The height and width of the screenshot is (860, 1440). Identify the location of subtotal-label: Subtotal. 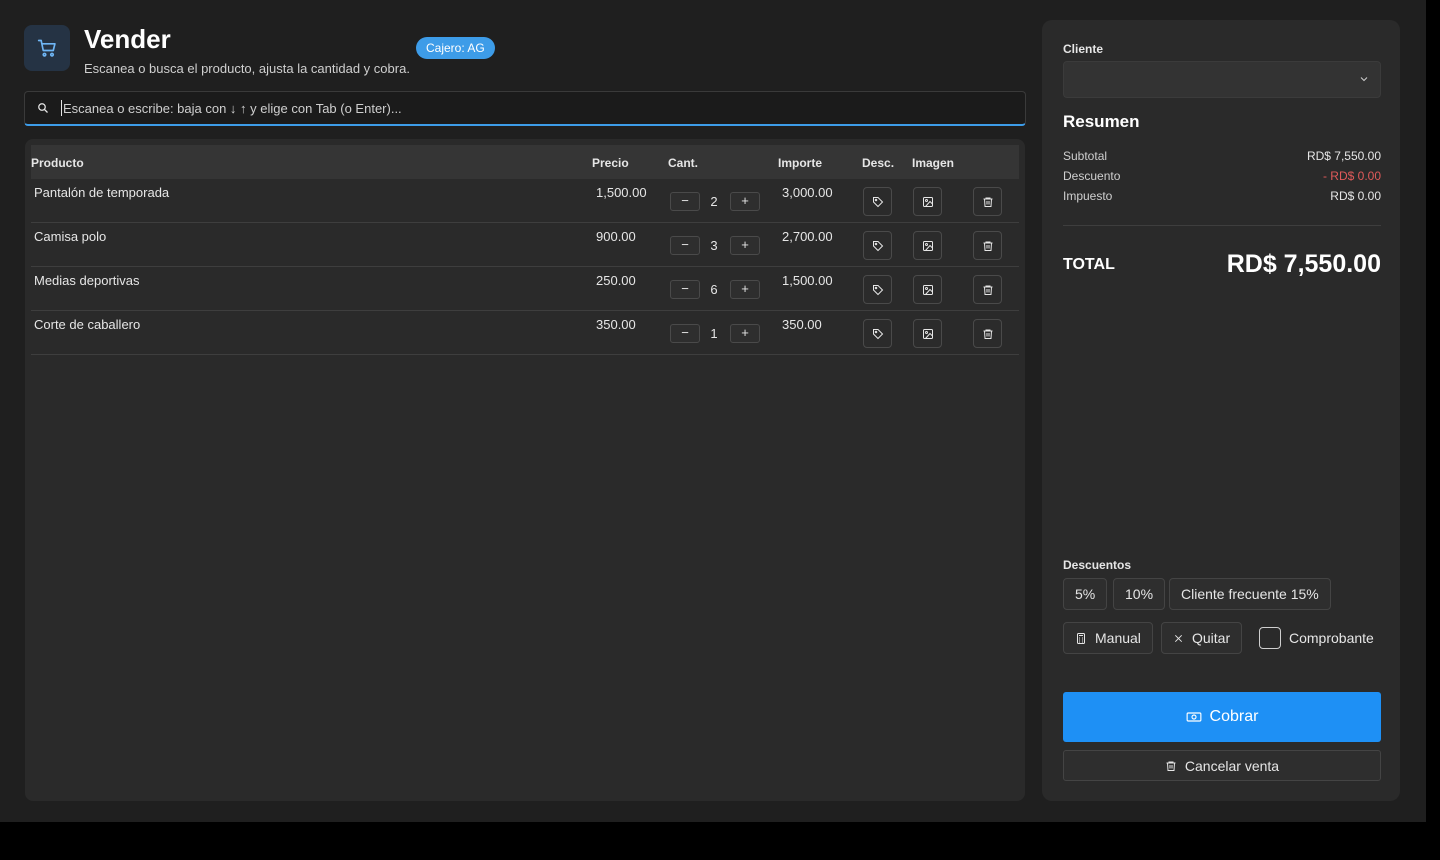
(1085, 156).